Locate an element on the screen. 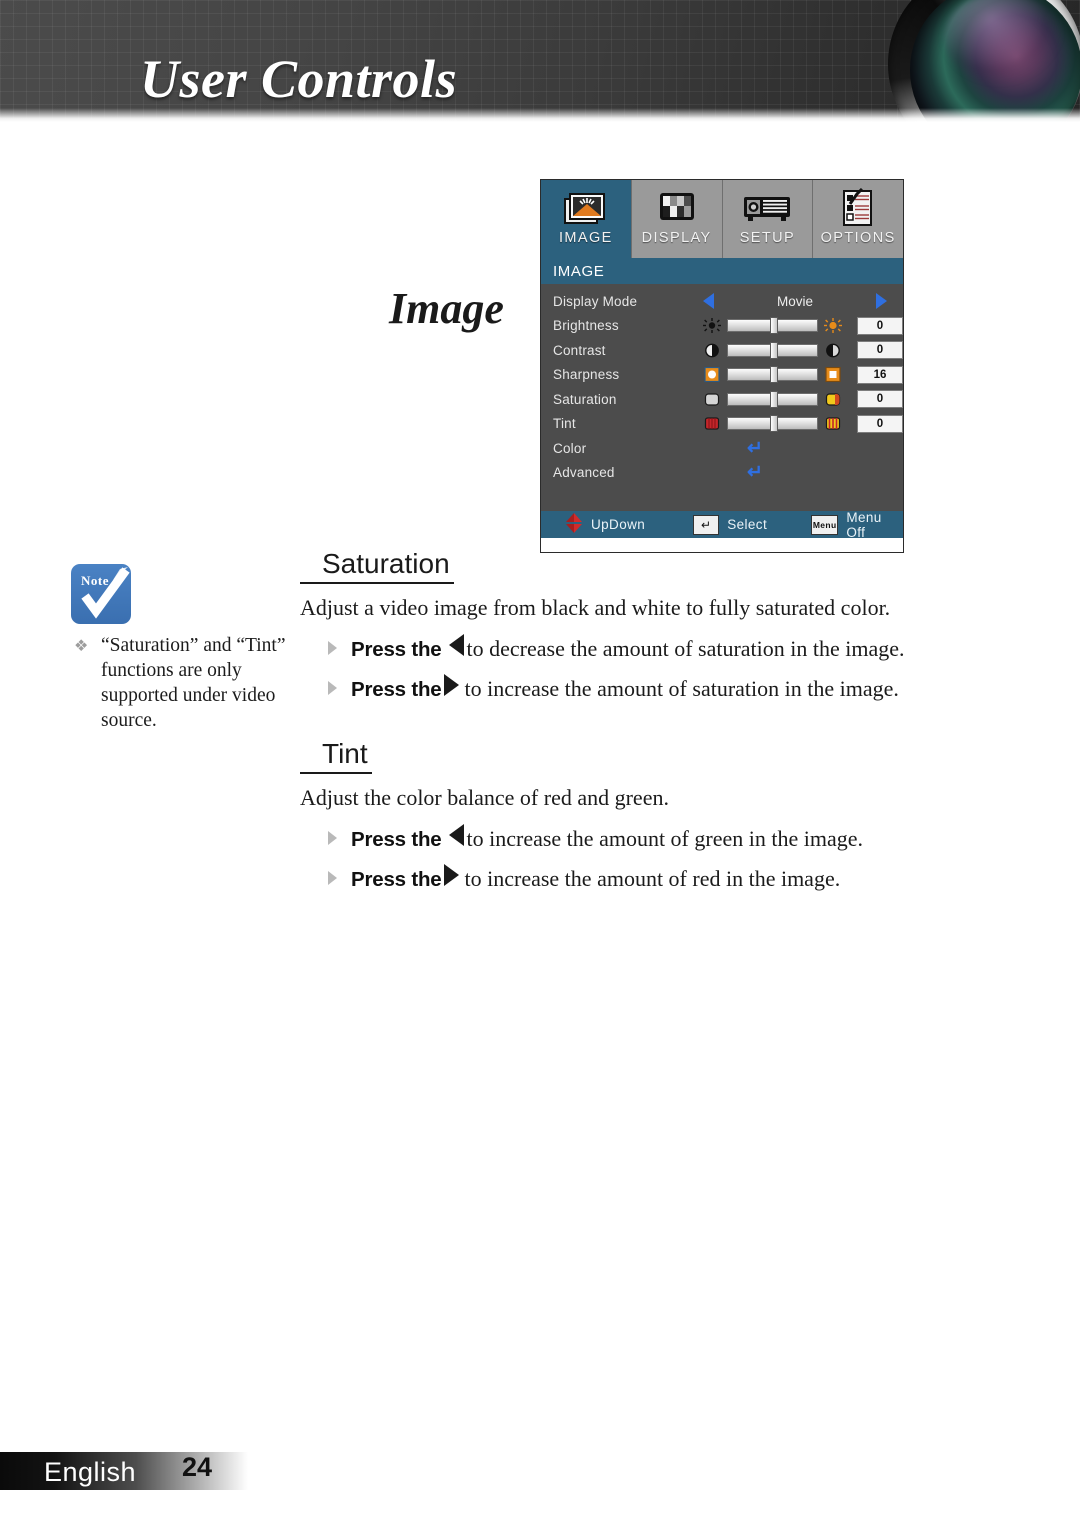  osd-footer-updown: UpDown is located at coordinates (605, 524).